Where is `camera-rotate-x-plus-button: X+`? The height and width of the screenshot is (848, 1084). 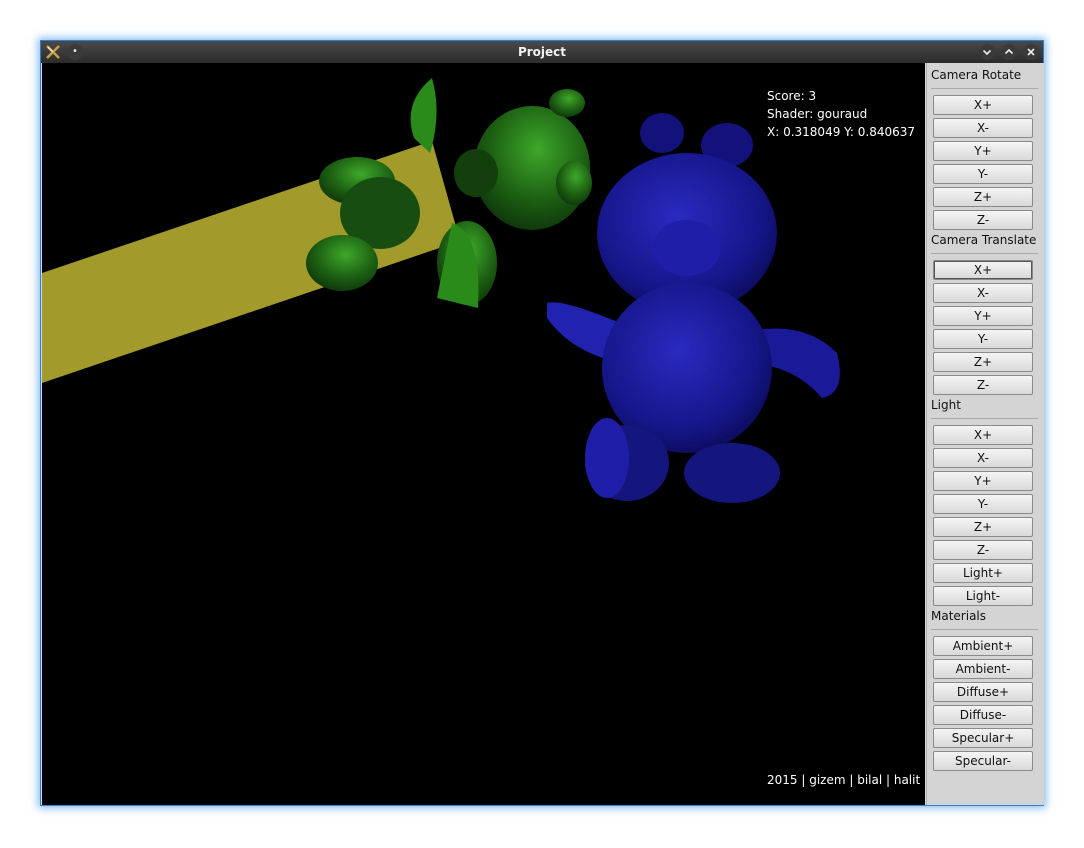
camera-rotate-x-plus-button: X+ is located at coordinates (983, 105).